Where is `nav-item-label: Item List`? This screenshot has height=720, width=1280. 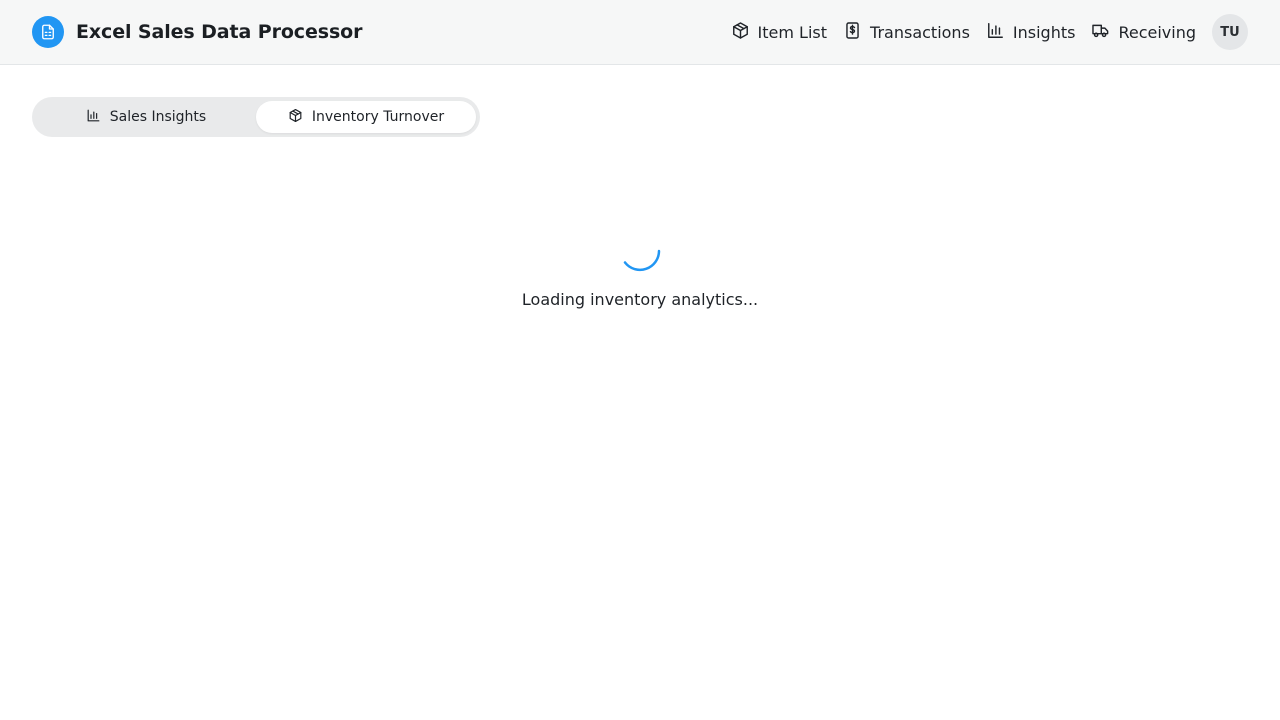 nav-item-label: Item List is located at coordinates (792, 32).